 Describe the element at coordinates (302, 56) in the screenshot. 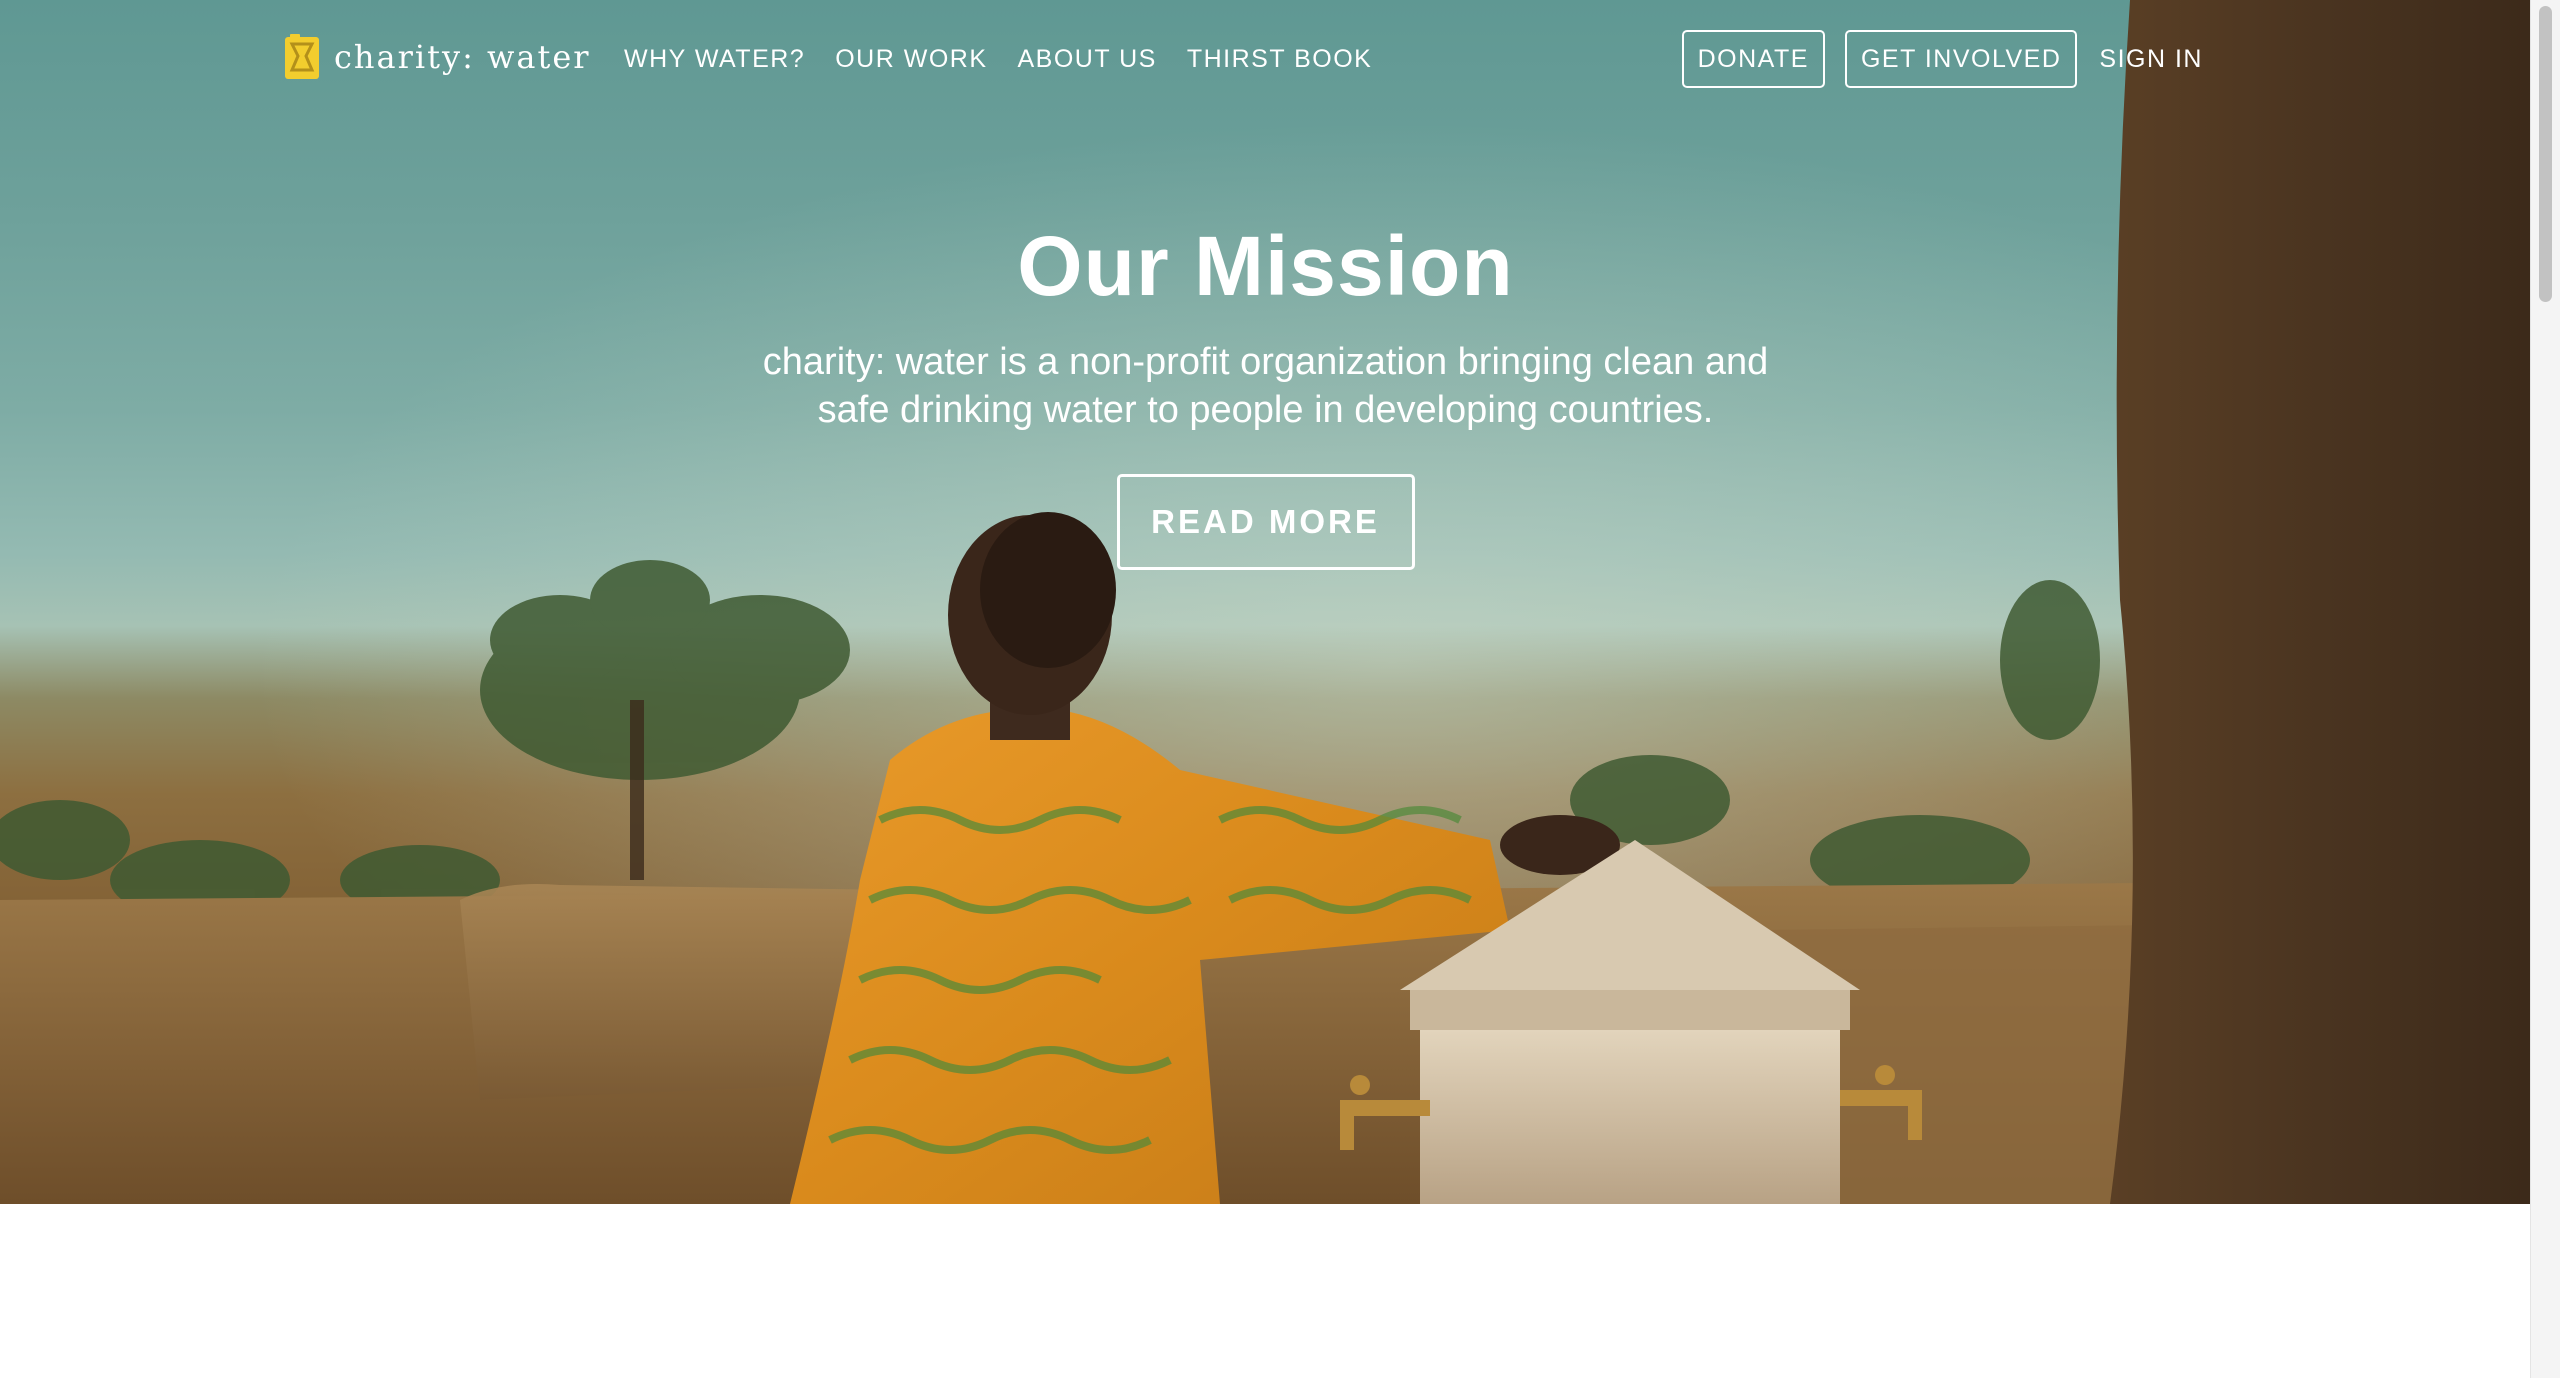

I see `jerrycan-icon` at that location.